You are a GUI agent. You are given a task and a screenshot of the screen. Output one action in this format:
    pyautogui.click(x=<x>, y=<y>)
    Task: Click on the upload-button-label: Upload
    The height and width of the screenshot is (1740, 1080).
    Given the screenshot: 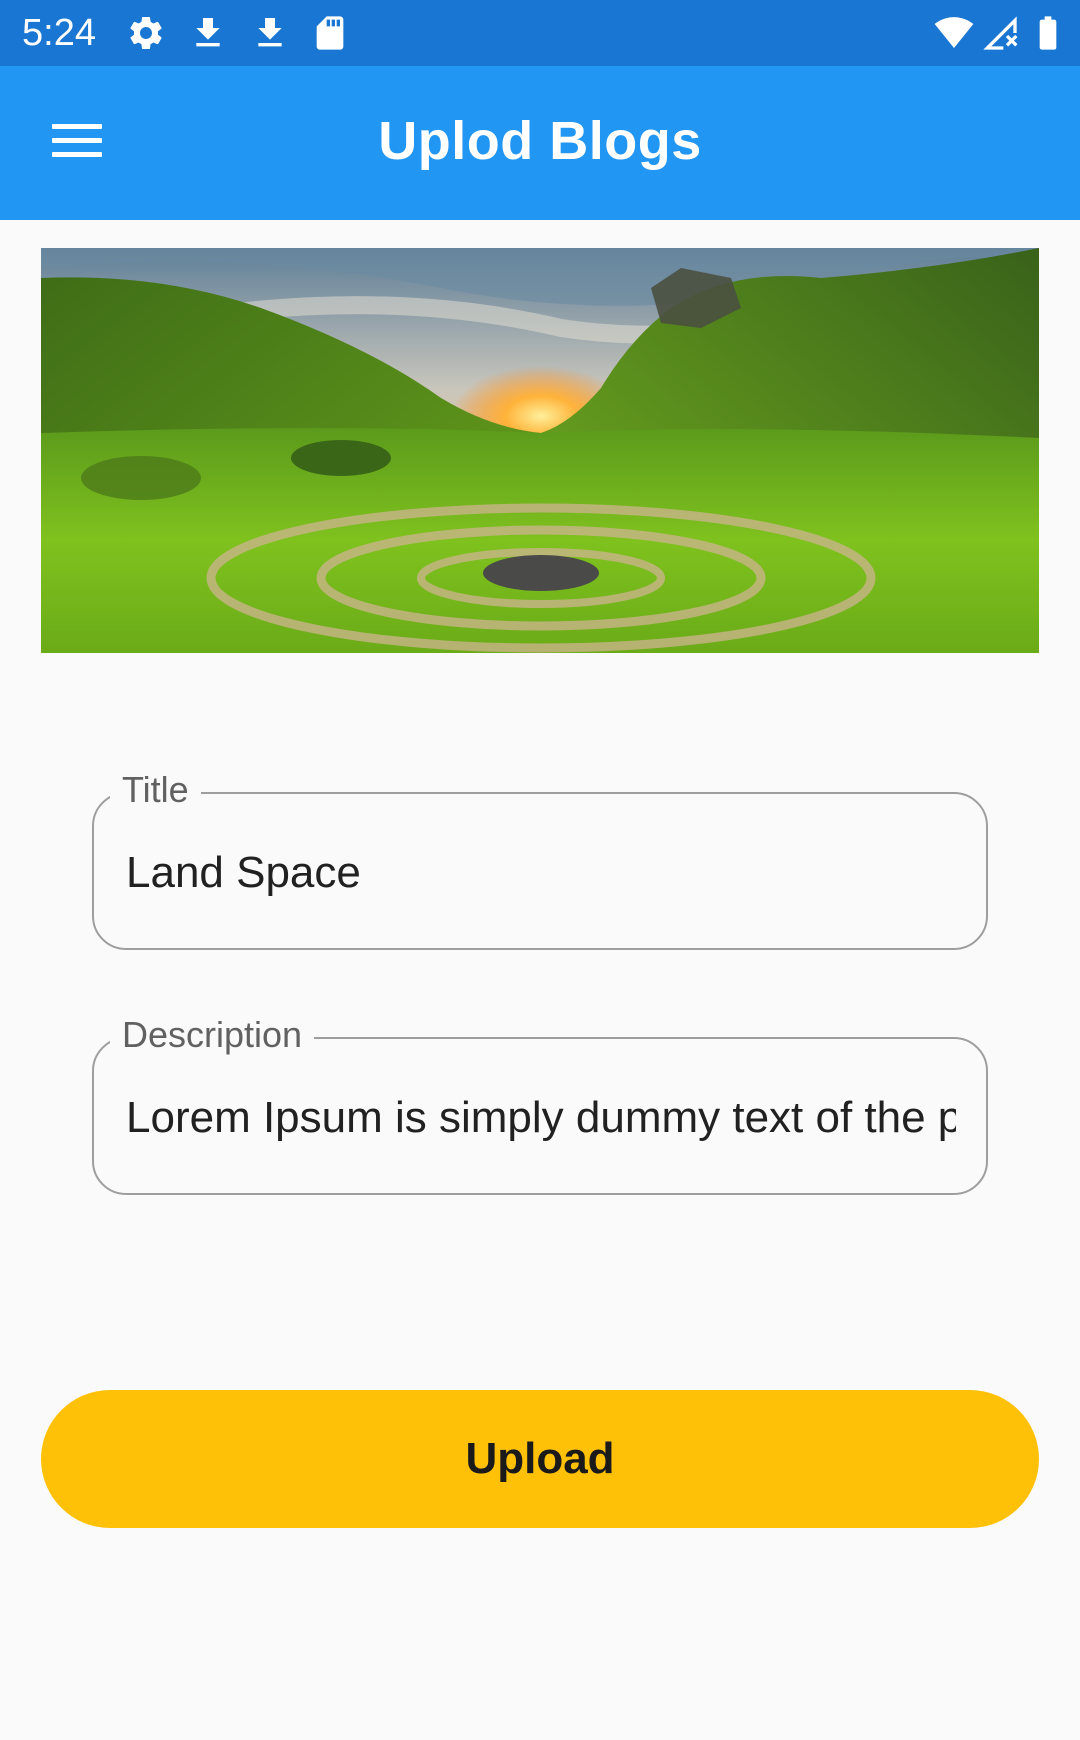 What is the action you would take?
    pyautogui.click(x=540, y=1458)
    